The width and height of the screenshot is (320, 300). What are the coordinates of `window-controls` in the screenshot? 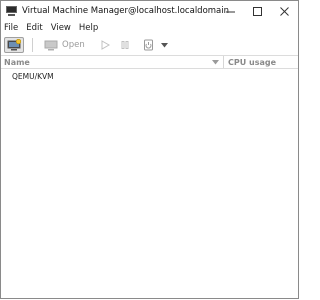 It's located at (257, 11).